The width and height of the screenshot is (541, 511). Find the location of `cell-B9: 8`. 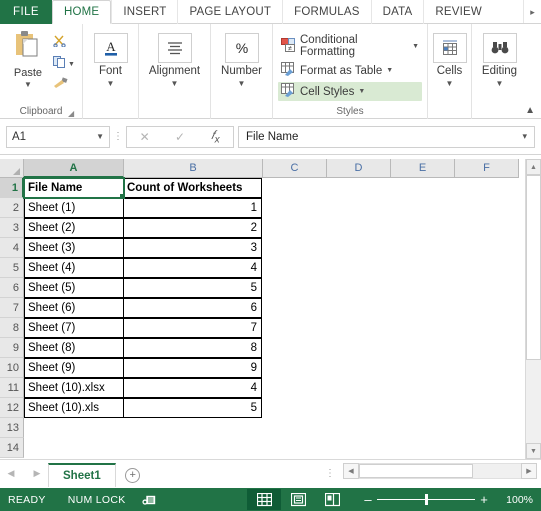

cell-B9: 8 is located at coordinates (192, 348).